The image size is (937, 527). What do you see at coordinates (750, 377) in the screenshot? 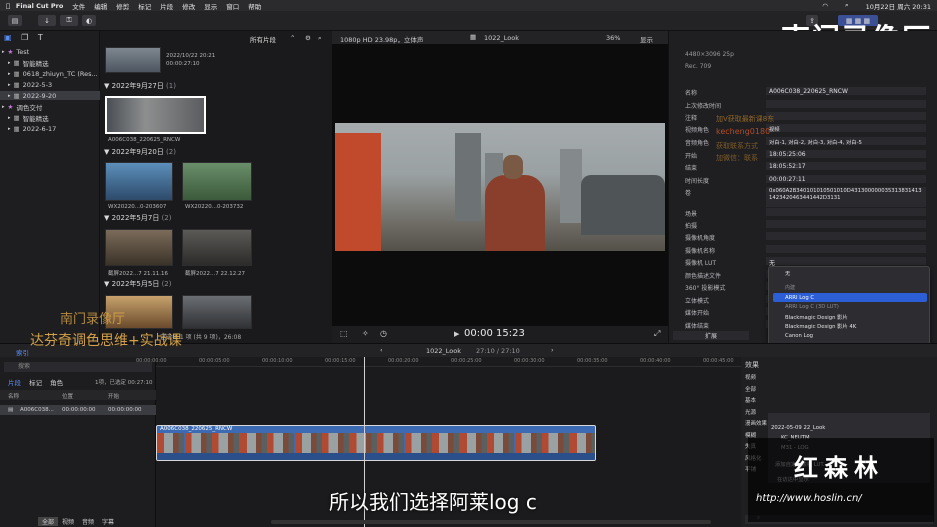
I see `effects-category: 视频` at bounding box center [750, 377].